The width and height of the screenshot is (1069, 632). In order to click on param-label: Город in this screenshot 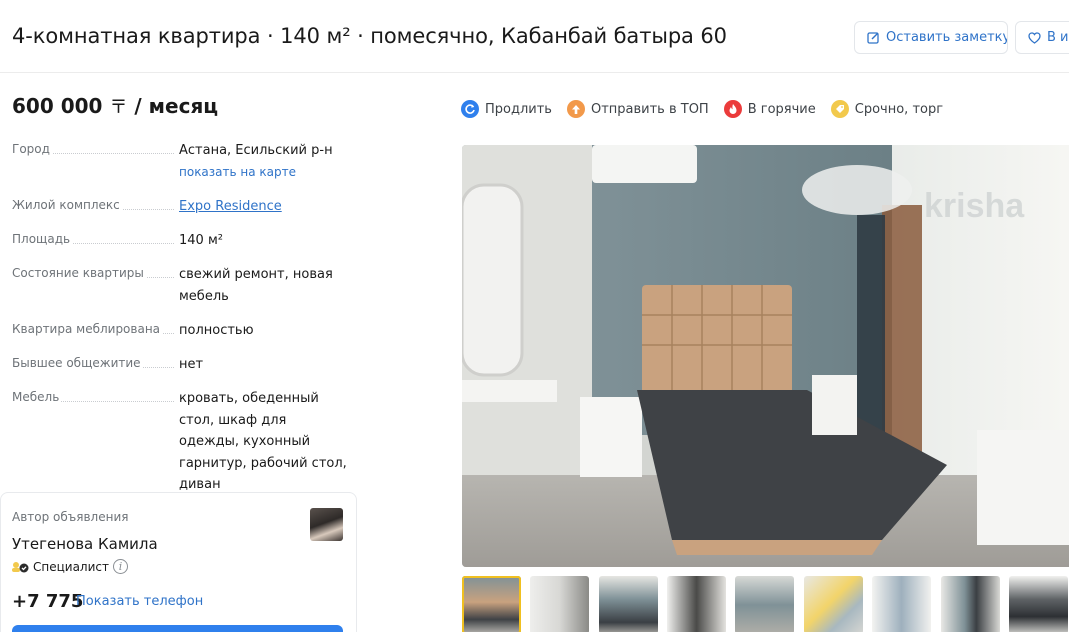, I will do `click(93, 149)`.